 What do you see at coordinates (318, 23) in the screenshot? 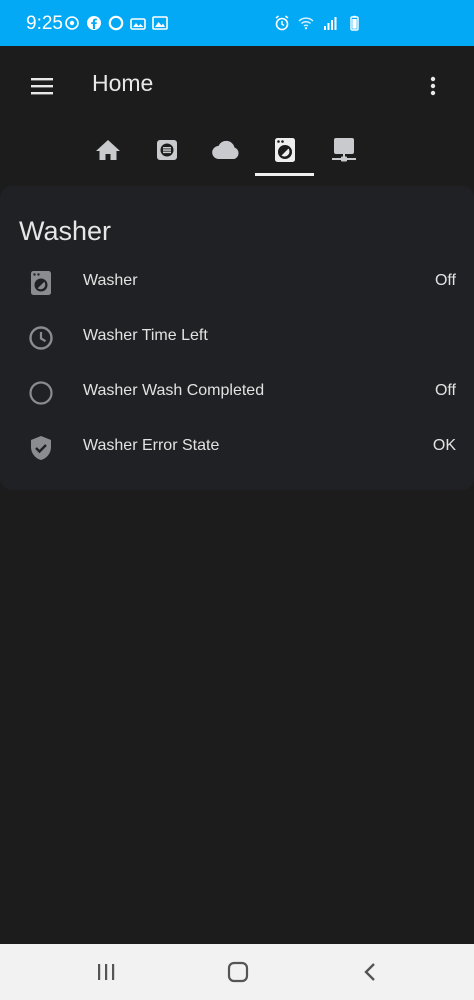
I see `status-right-icons` at bounding box center [318, 23].